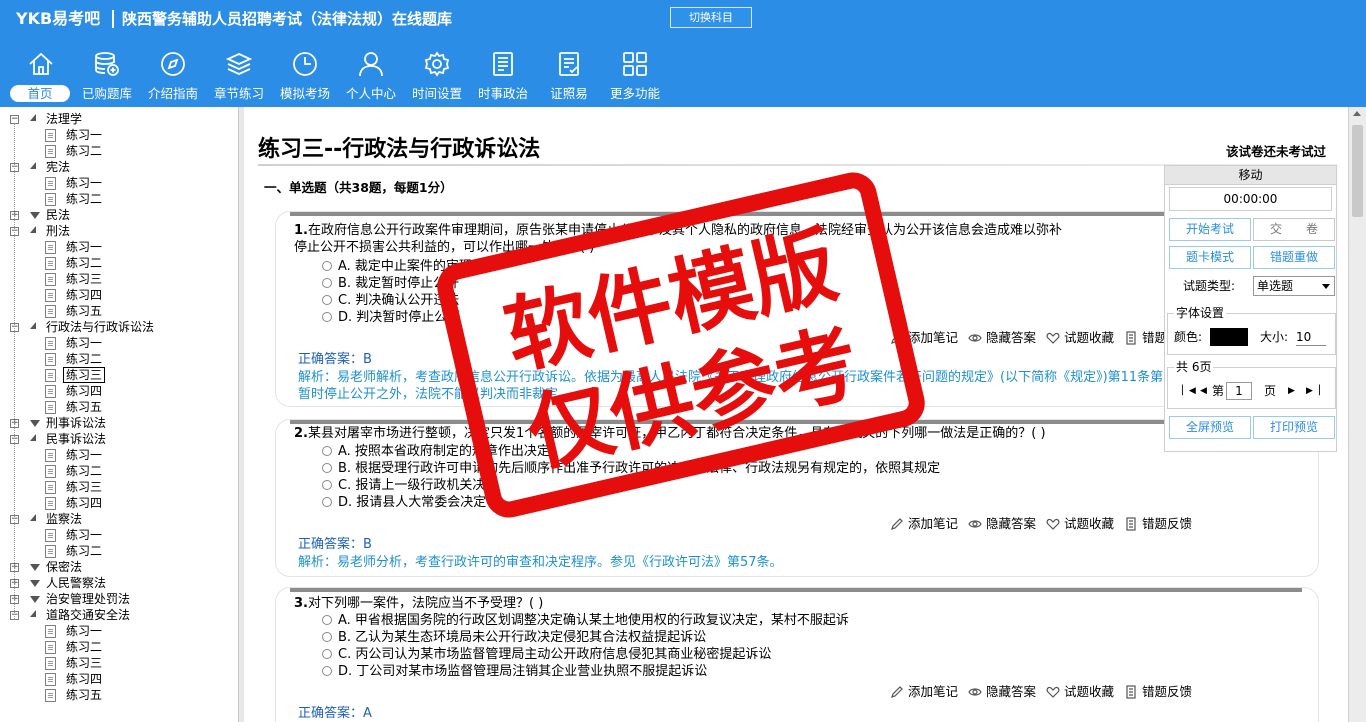  I want to click on next-page-icon: ▶, so click(1291, 391).